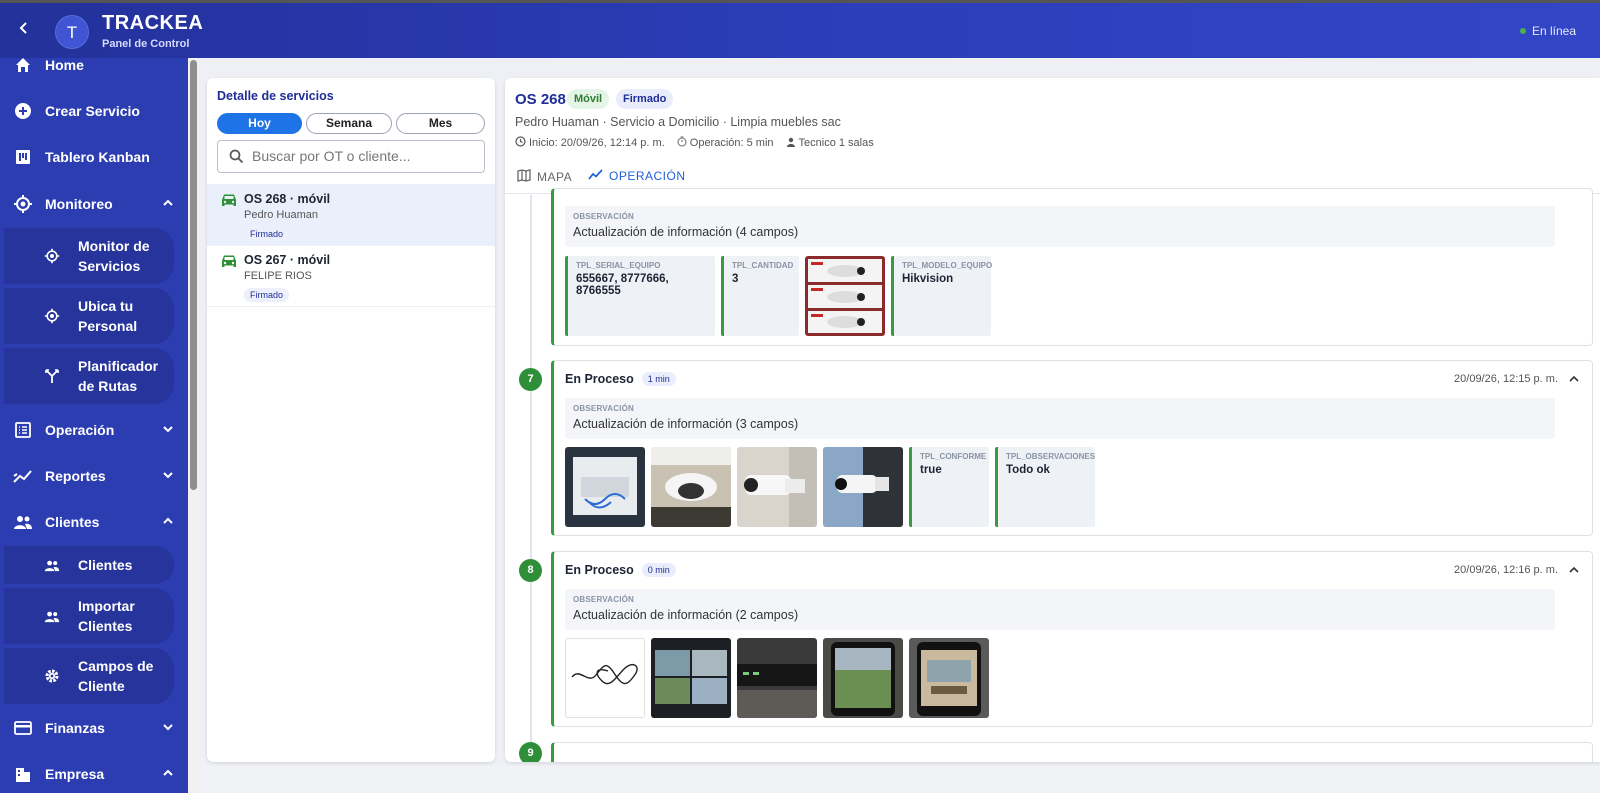  I want to click on timeline-card-next, so click(1072, 752).